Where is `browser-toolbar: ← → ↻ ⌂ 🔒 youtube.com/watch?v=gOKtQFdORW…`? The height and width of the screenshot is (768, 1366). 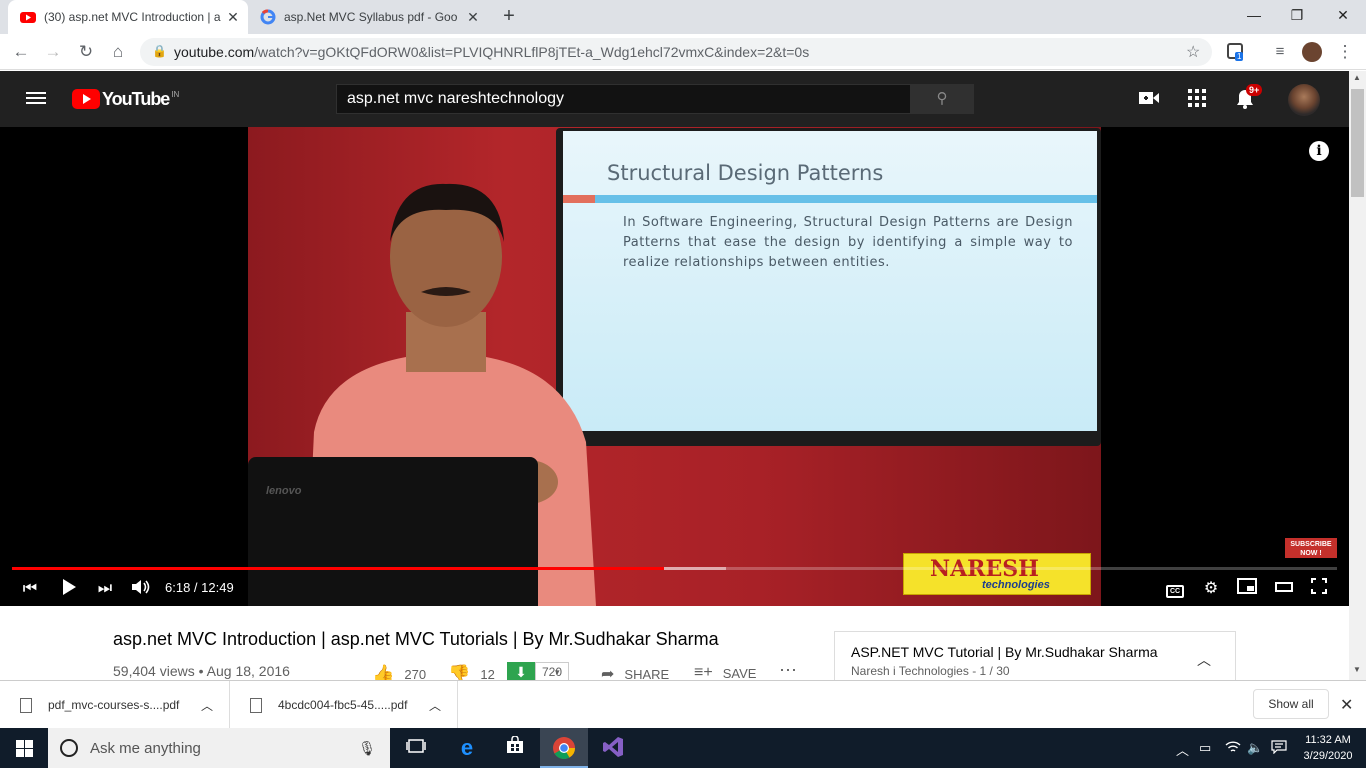 browser-toolbar: ← → ↻ ⌂ 🔒 youtube.com/watch?v=gOKtQFdORW… is located at coordinates (683, 52).